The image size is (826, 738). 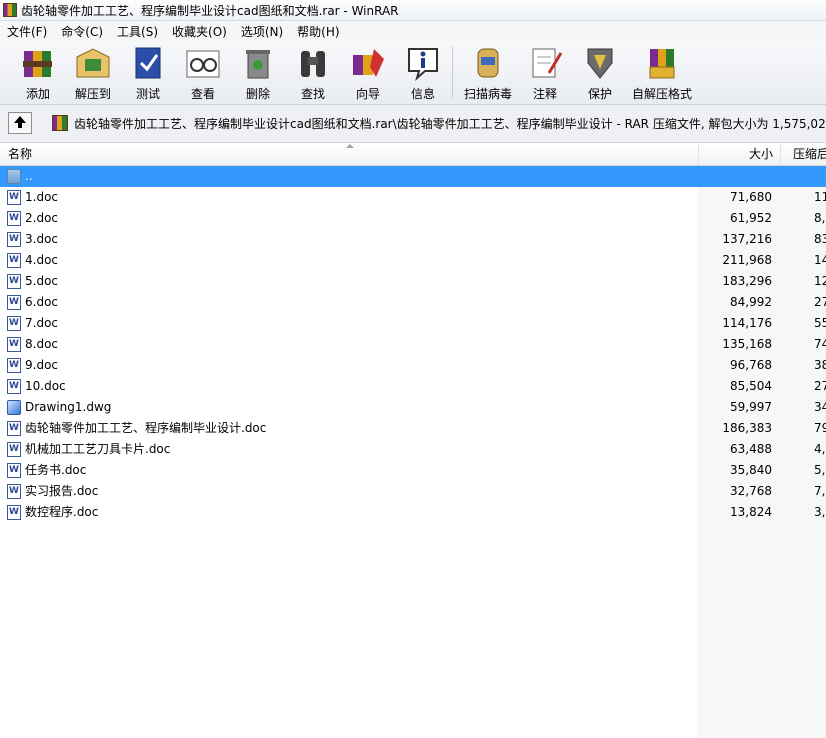 What do you see at coordinates (93, 63) in the screenshot?
I see `extract-to-icon` at bounding box center [93, 63].